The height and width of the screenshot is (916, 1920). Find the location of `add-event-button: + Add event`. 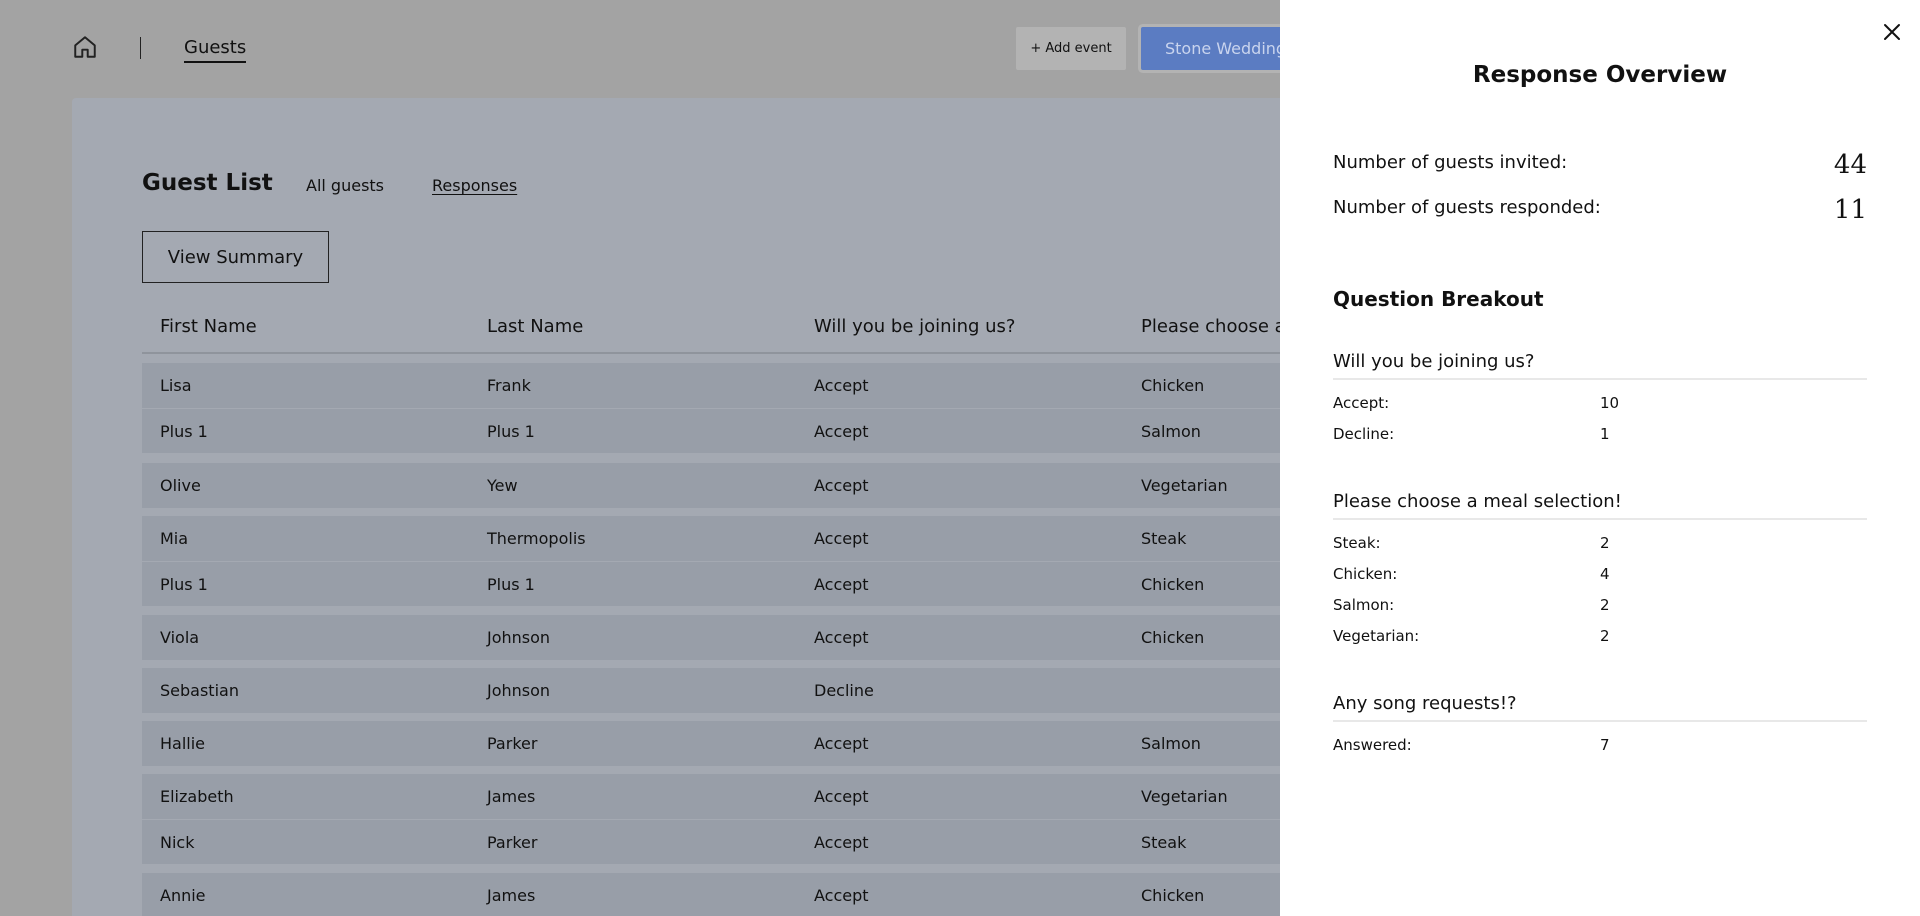

add-event-button: + Add event is located at coordinates (1071, 48).